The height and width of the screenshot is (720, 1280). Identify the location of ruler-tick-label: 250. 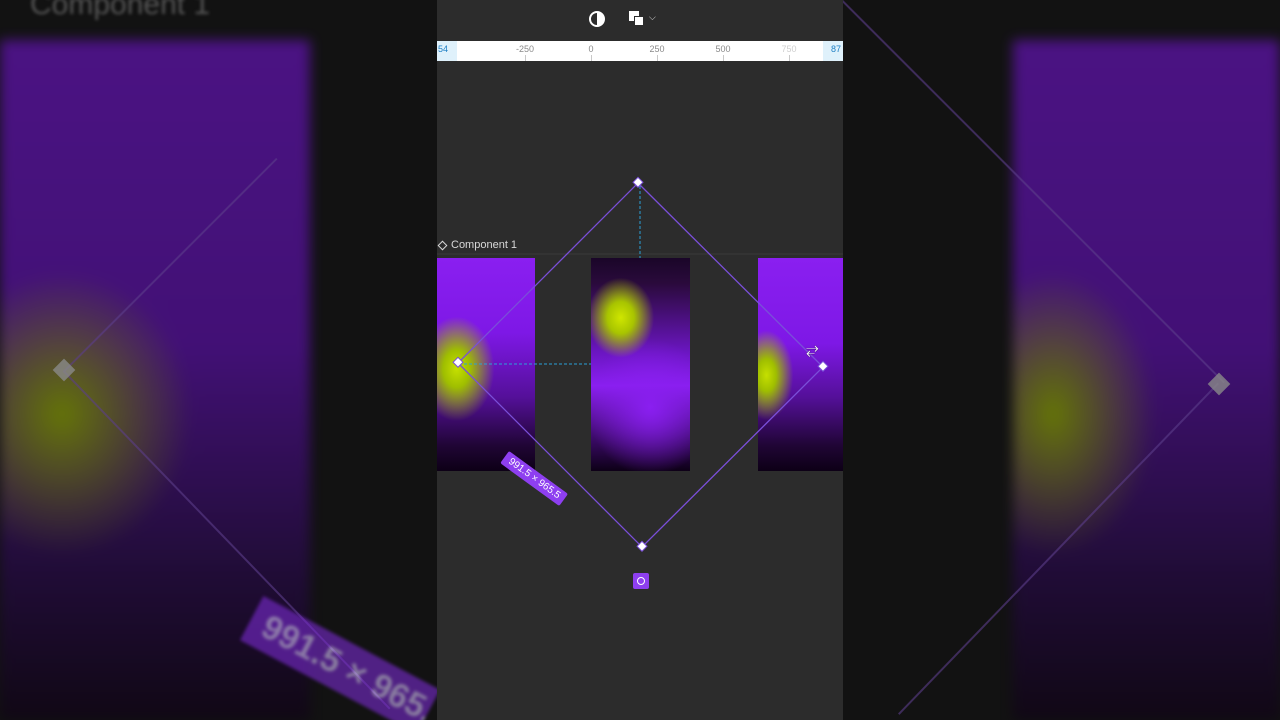
(657, 49).